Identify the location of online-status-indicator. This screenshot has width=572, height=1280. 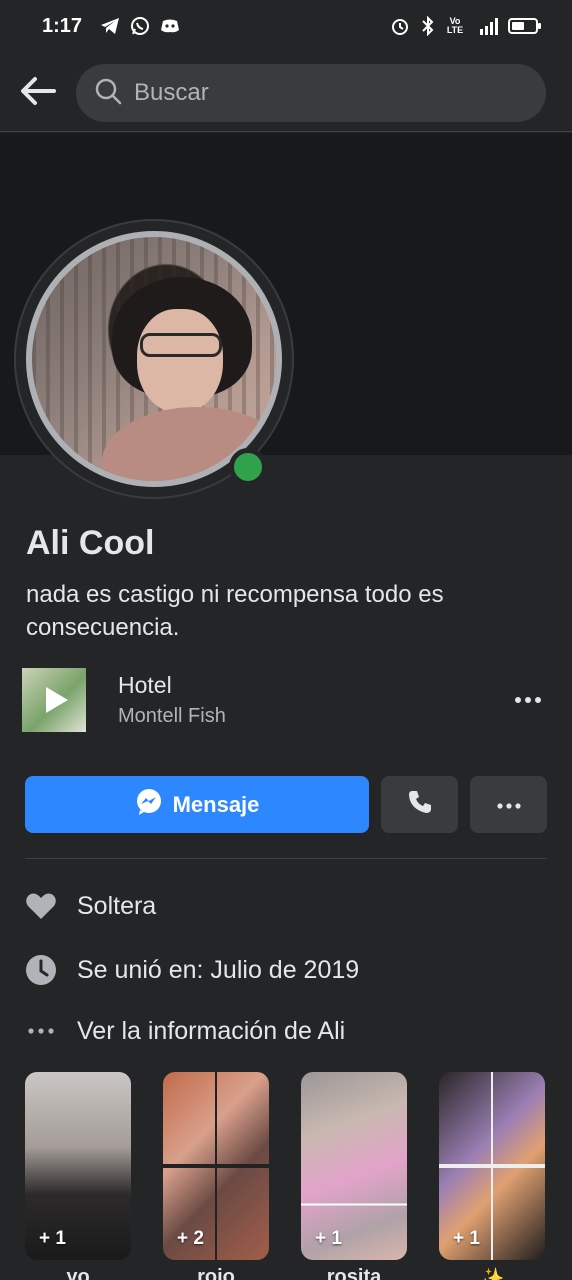
(248, 467).